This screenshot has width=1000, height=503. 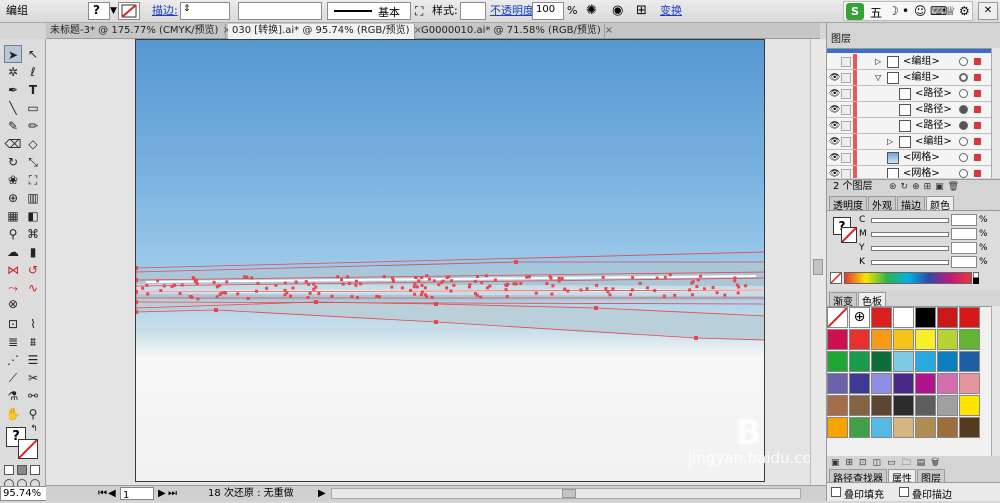 I want to click on selection-tool-icon: ➤, so click(x=13, y=54).